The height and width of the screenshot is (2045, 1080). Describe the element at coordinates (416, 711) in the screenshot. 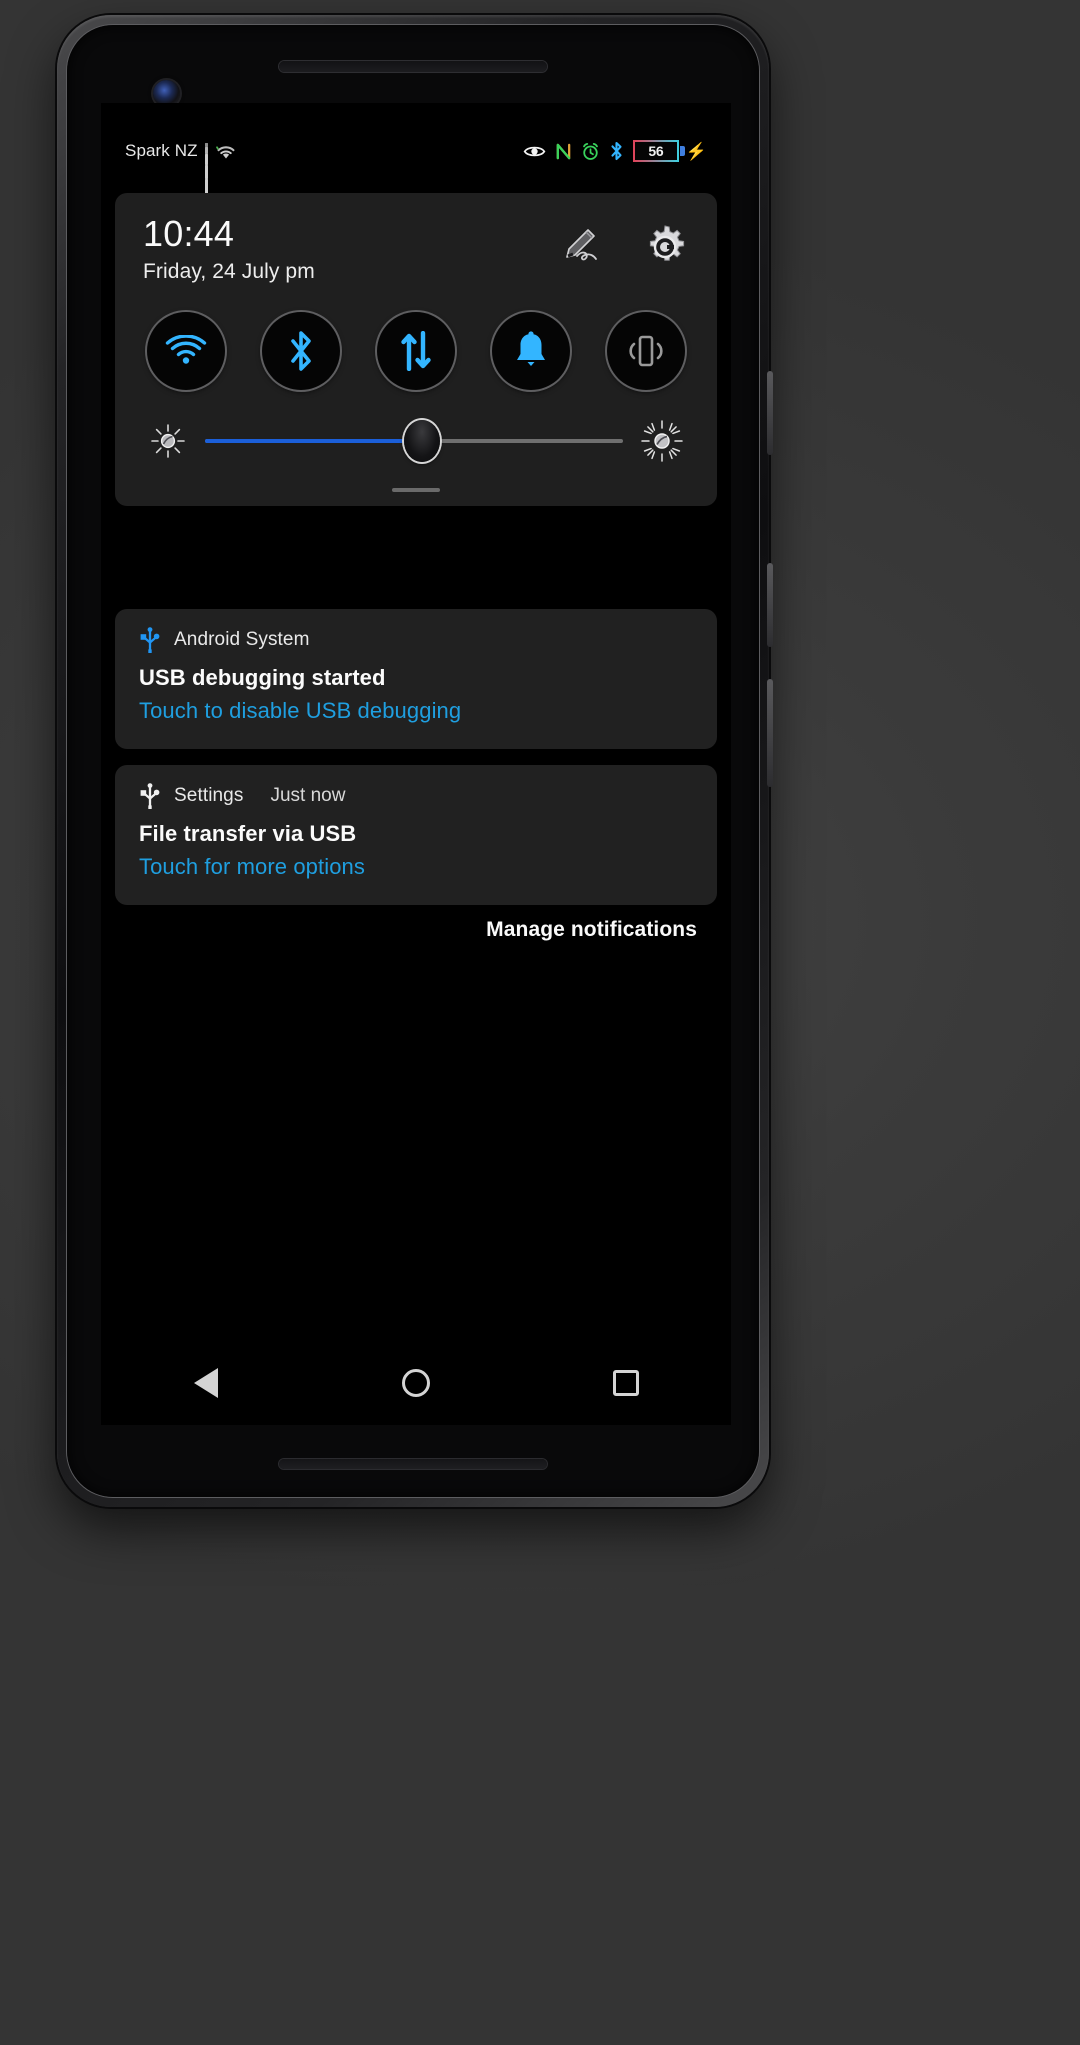

I see `notification-subtitle: Touch to disable USB debugging` at that location.